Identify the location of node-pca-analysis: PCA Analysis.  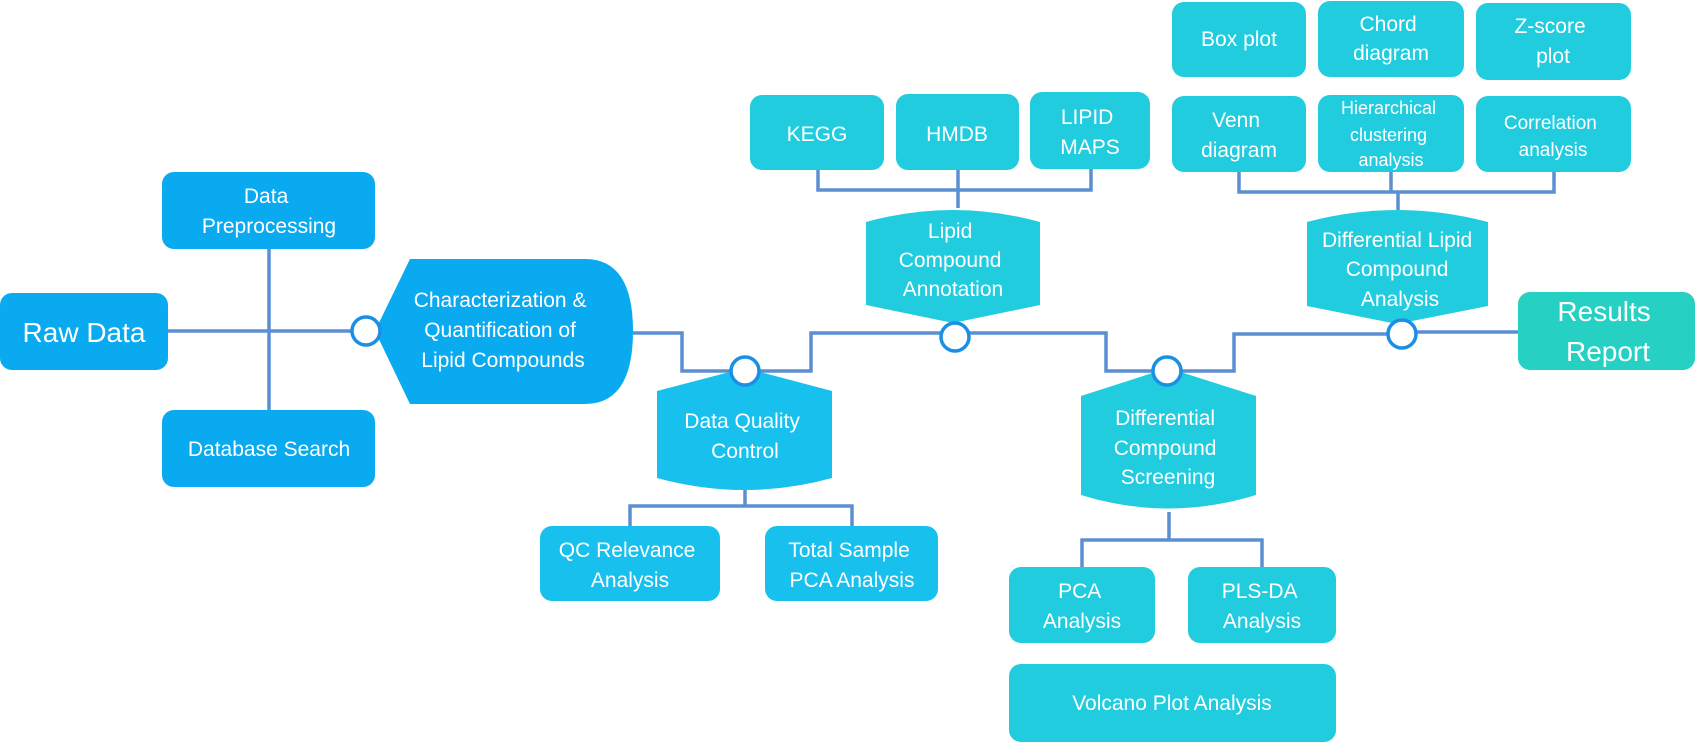
(1082, 605).